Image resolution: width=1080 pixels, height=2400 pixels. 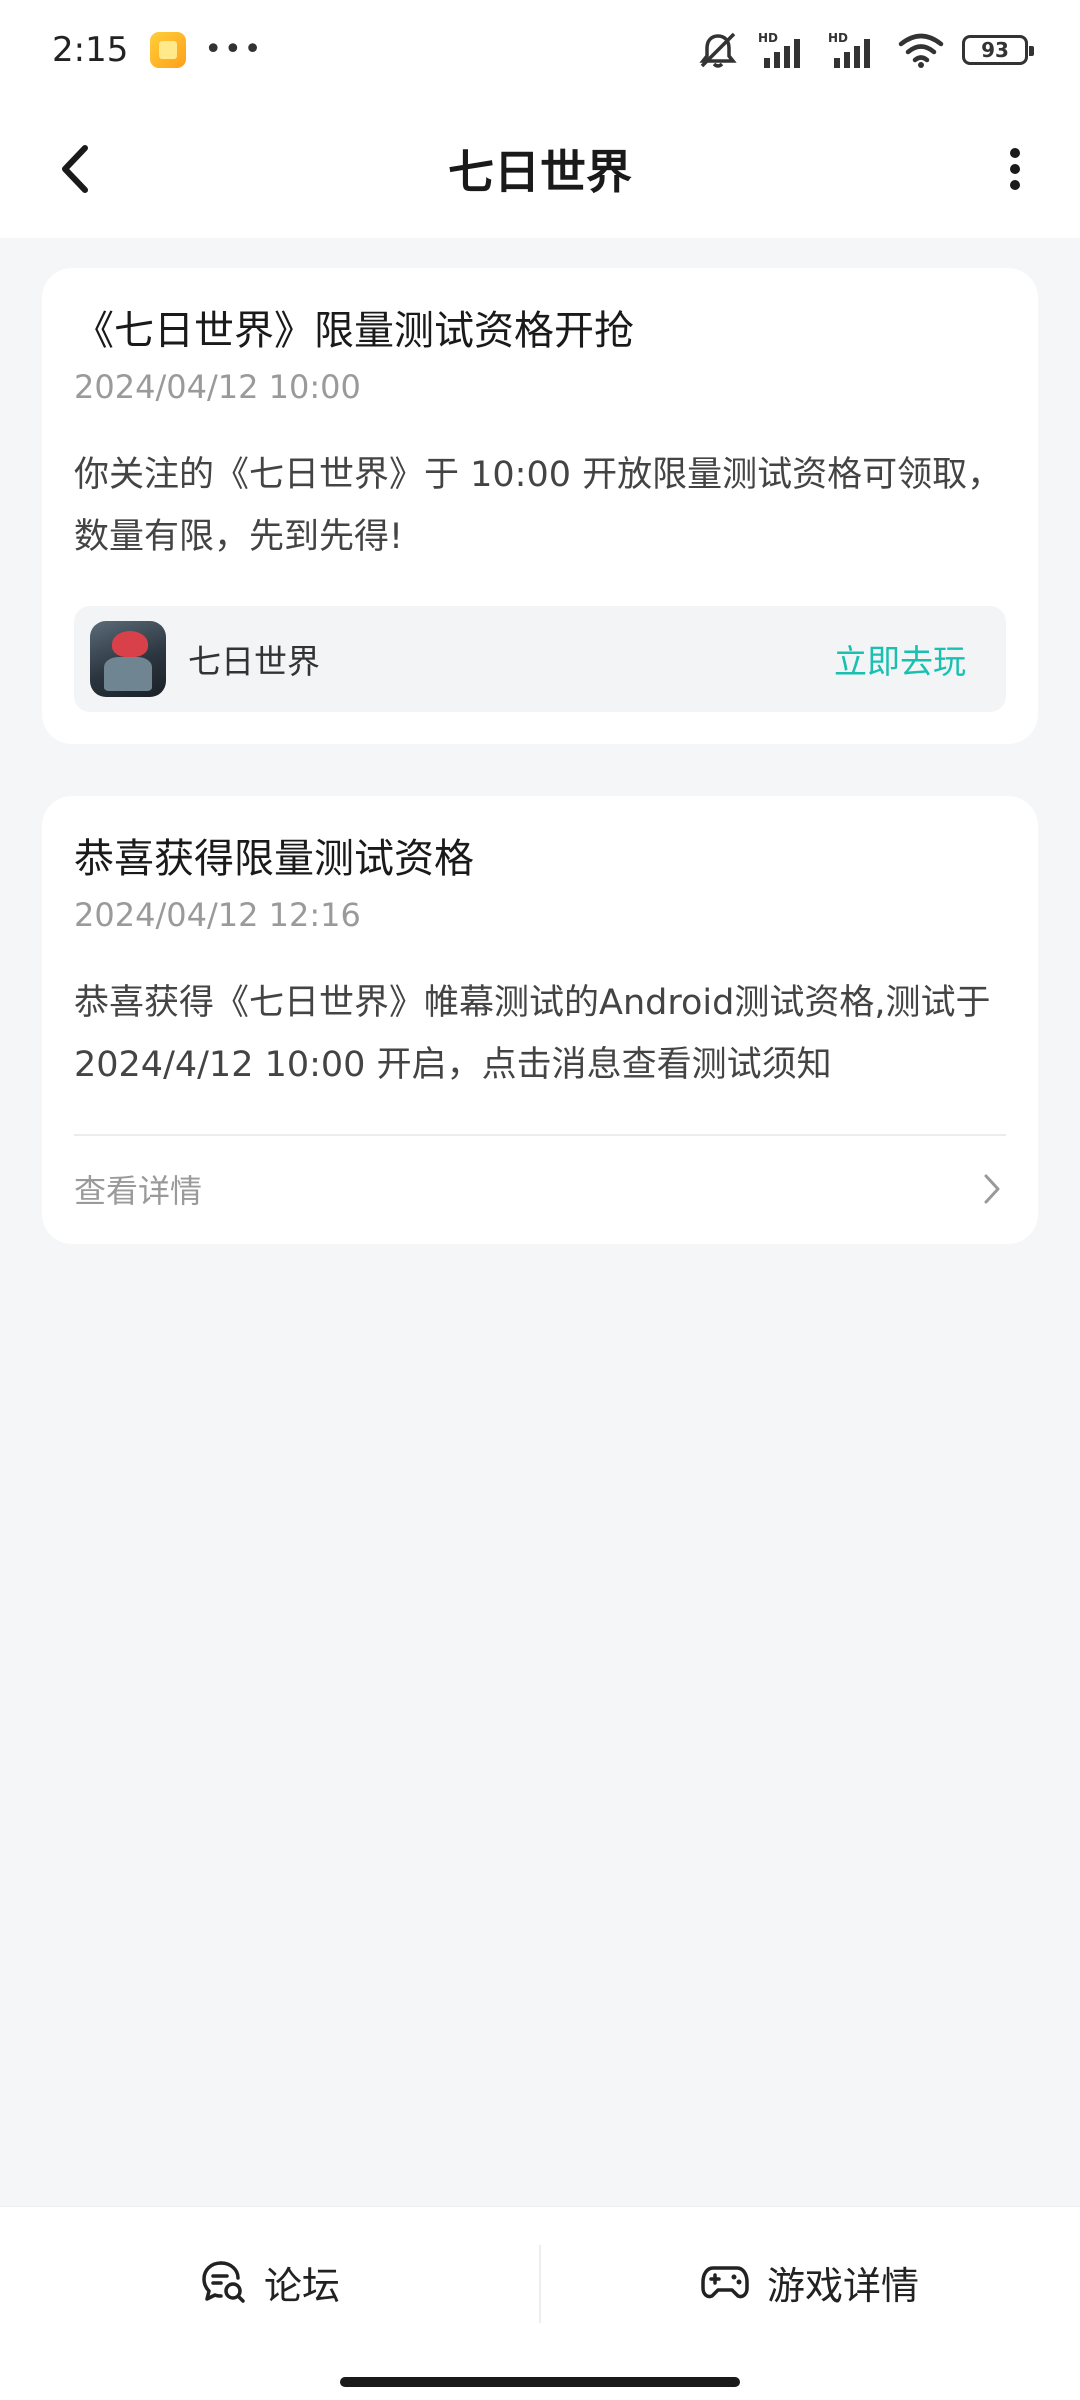 What do you see at coordinates (540, 172) in the screenshot?
I see `page-title: 七日世界` at bounding box center [540, 172].